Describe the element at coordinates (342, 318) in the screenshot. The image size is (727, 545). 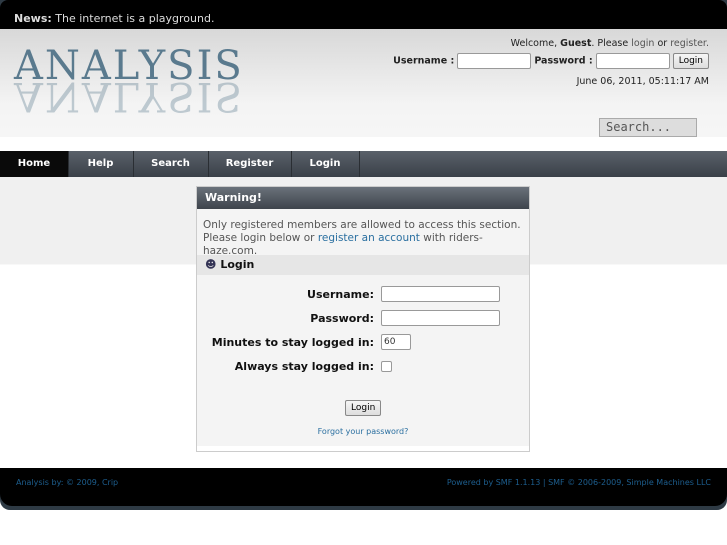
I see `password-label: Password:` at that location.